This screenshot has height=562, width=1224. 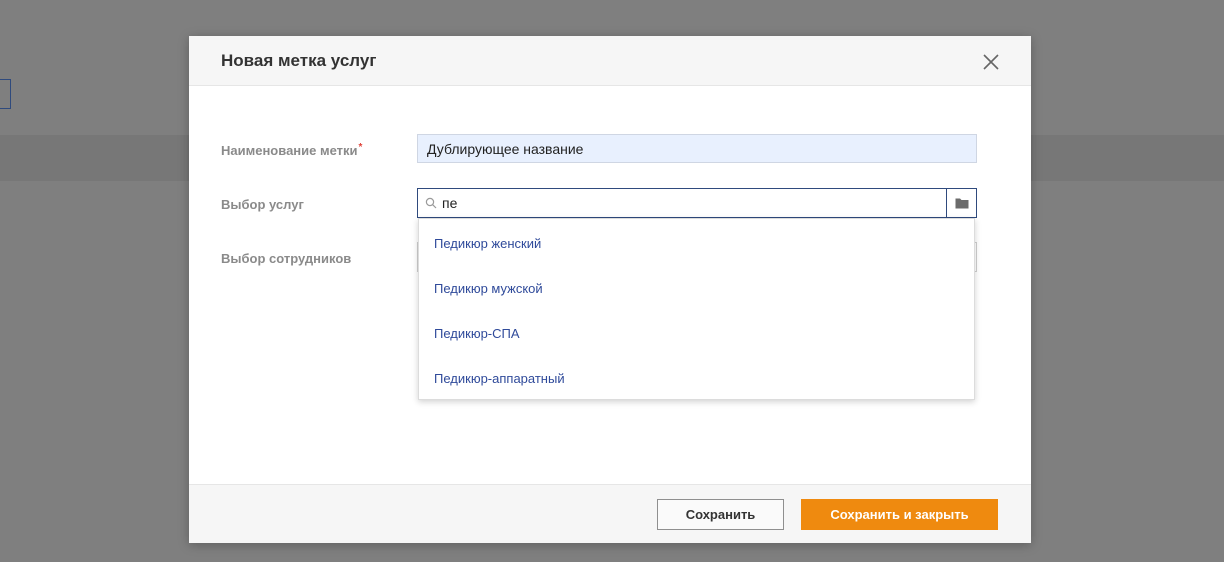 What do you see at coordinates (487, 243) in the screenshot?
I see `suggestion-item: Педикюр женский` at bounding box center [487, 243].